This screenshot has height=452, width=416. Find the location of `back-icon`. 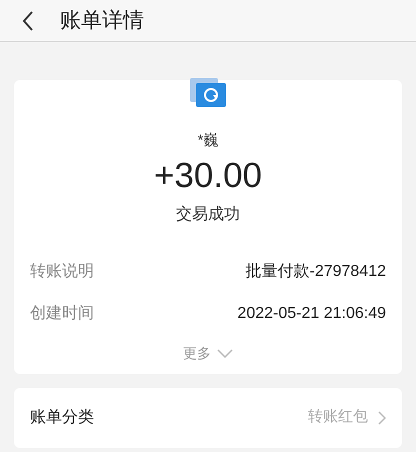

back-icon is located at coordinates (28, 21).